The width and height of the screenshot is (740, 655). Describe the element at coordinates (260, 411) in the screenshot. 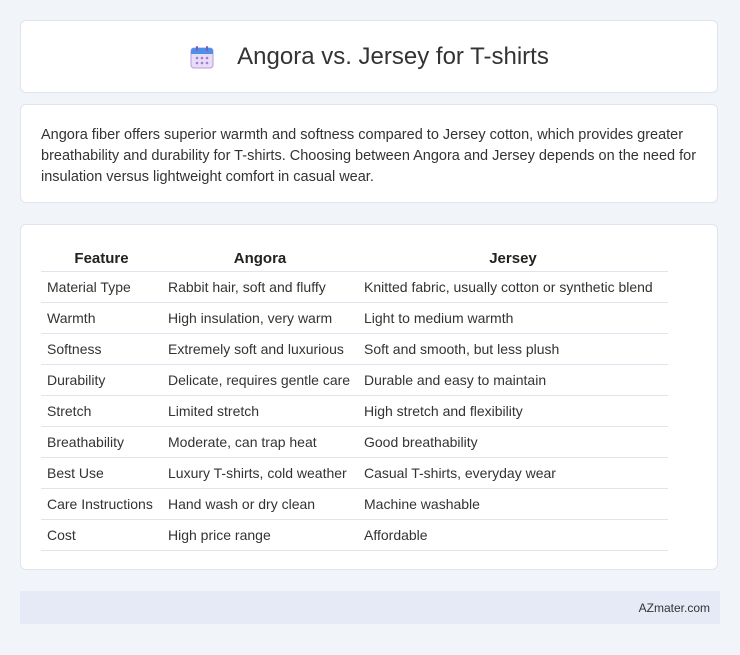

I see `cell-angora: Limited stretch` at that location.